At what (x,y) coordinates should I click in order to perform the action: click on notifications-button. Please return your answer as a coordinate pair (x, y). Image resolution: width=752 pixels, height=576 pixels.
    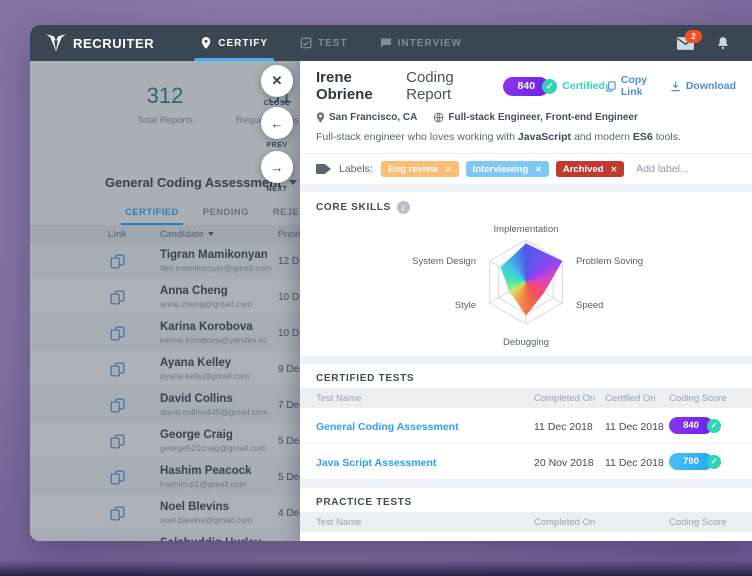
    Looking at the image, I should click on (723, 43).